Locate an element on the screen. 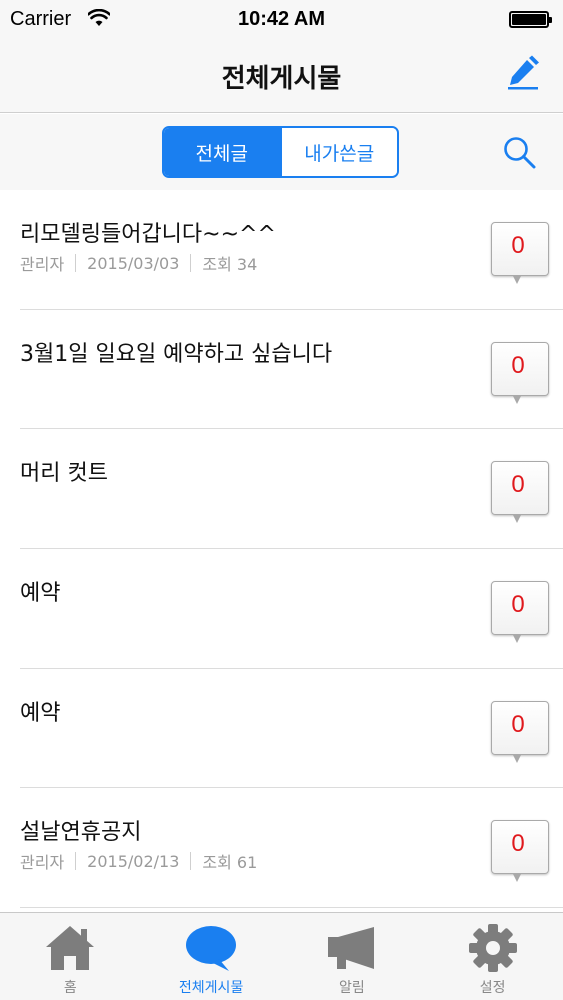  tab-all-posts: 전체게시물 is located at coordinates (211, 956).